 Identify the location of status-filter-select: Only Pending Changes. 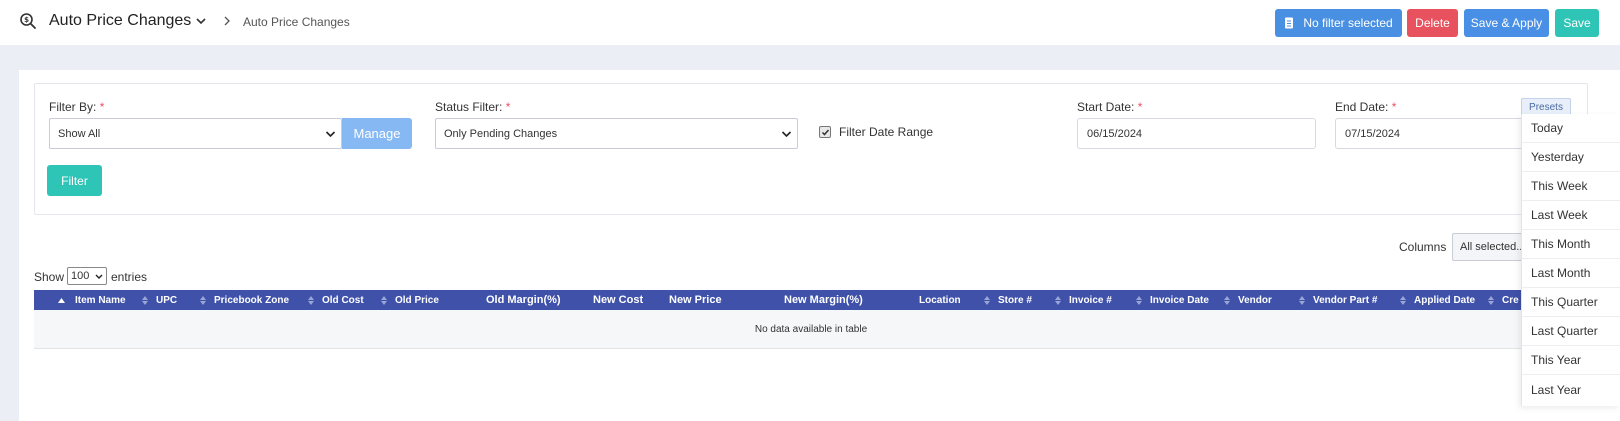
(616, 133).